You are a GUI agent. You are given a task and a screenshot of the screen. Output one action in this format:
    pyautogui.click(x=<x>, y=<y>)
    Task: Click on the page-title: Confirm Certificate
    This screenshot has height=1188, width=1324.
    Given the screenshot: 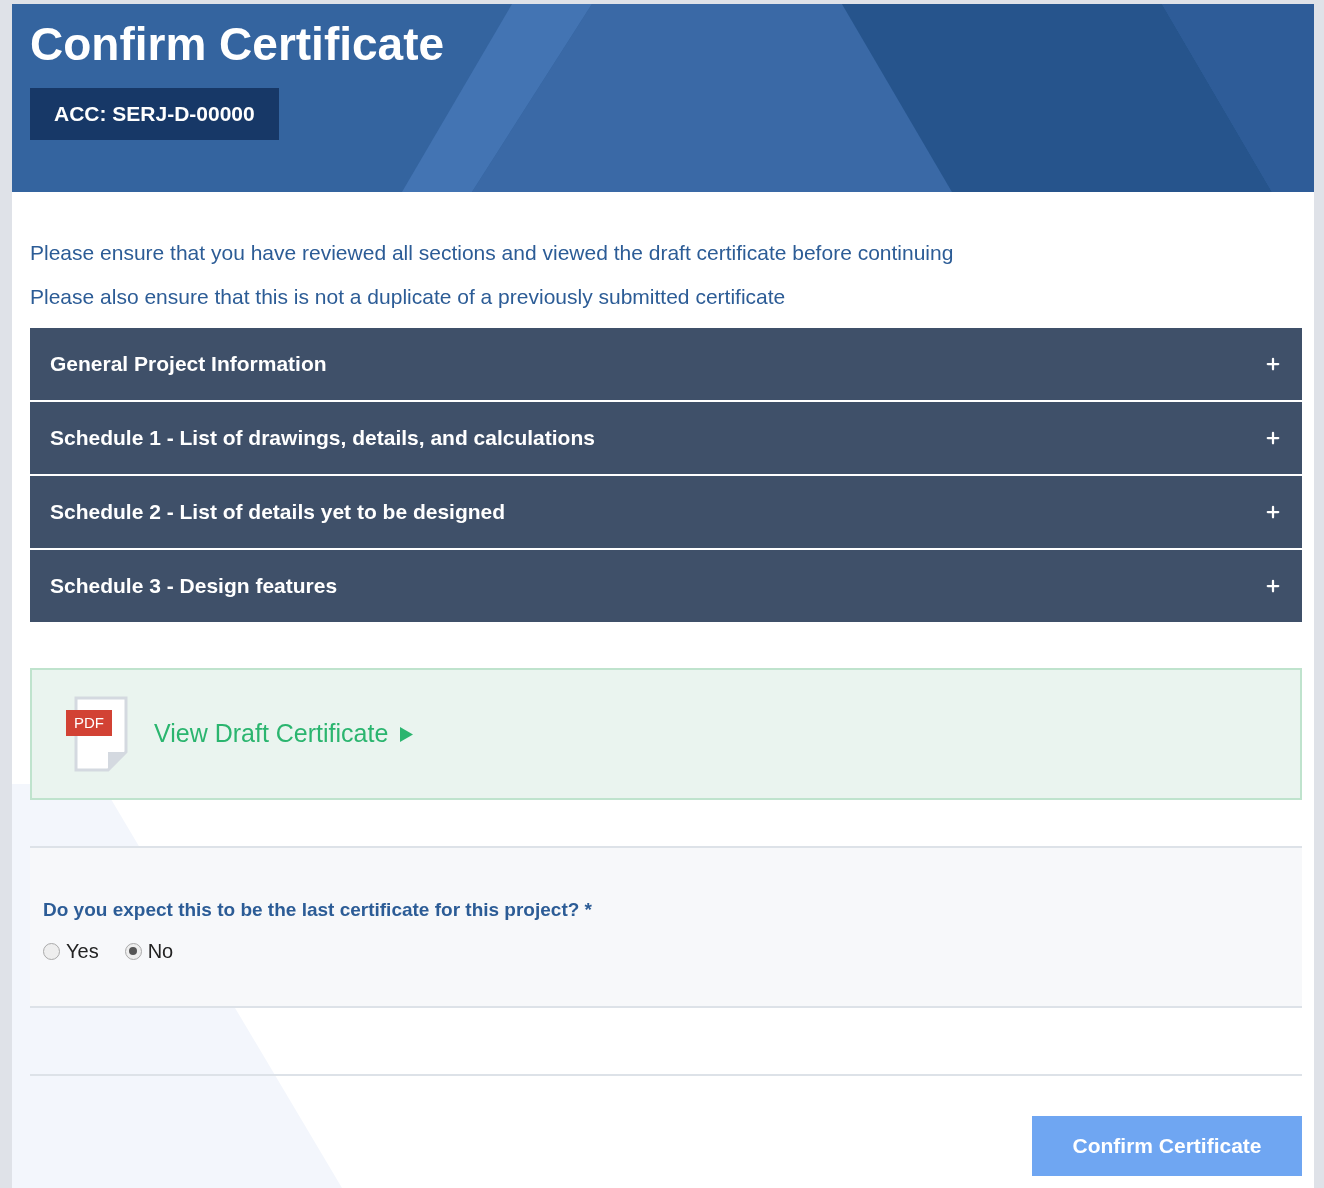 What is the action you would take?
    pyautogui.click(x=237, y=44)
    